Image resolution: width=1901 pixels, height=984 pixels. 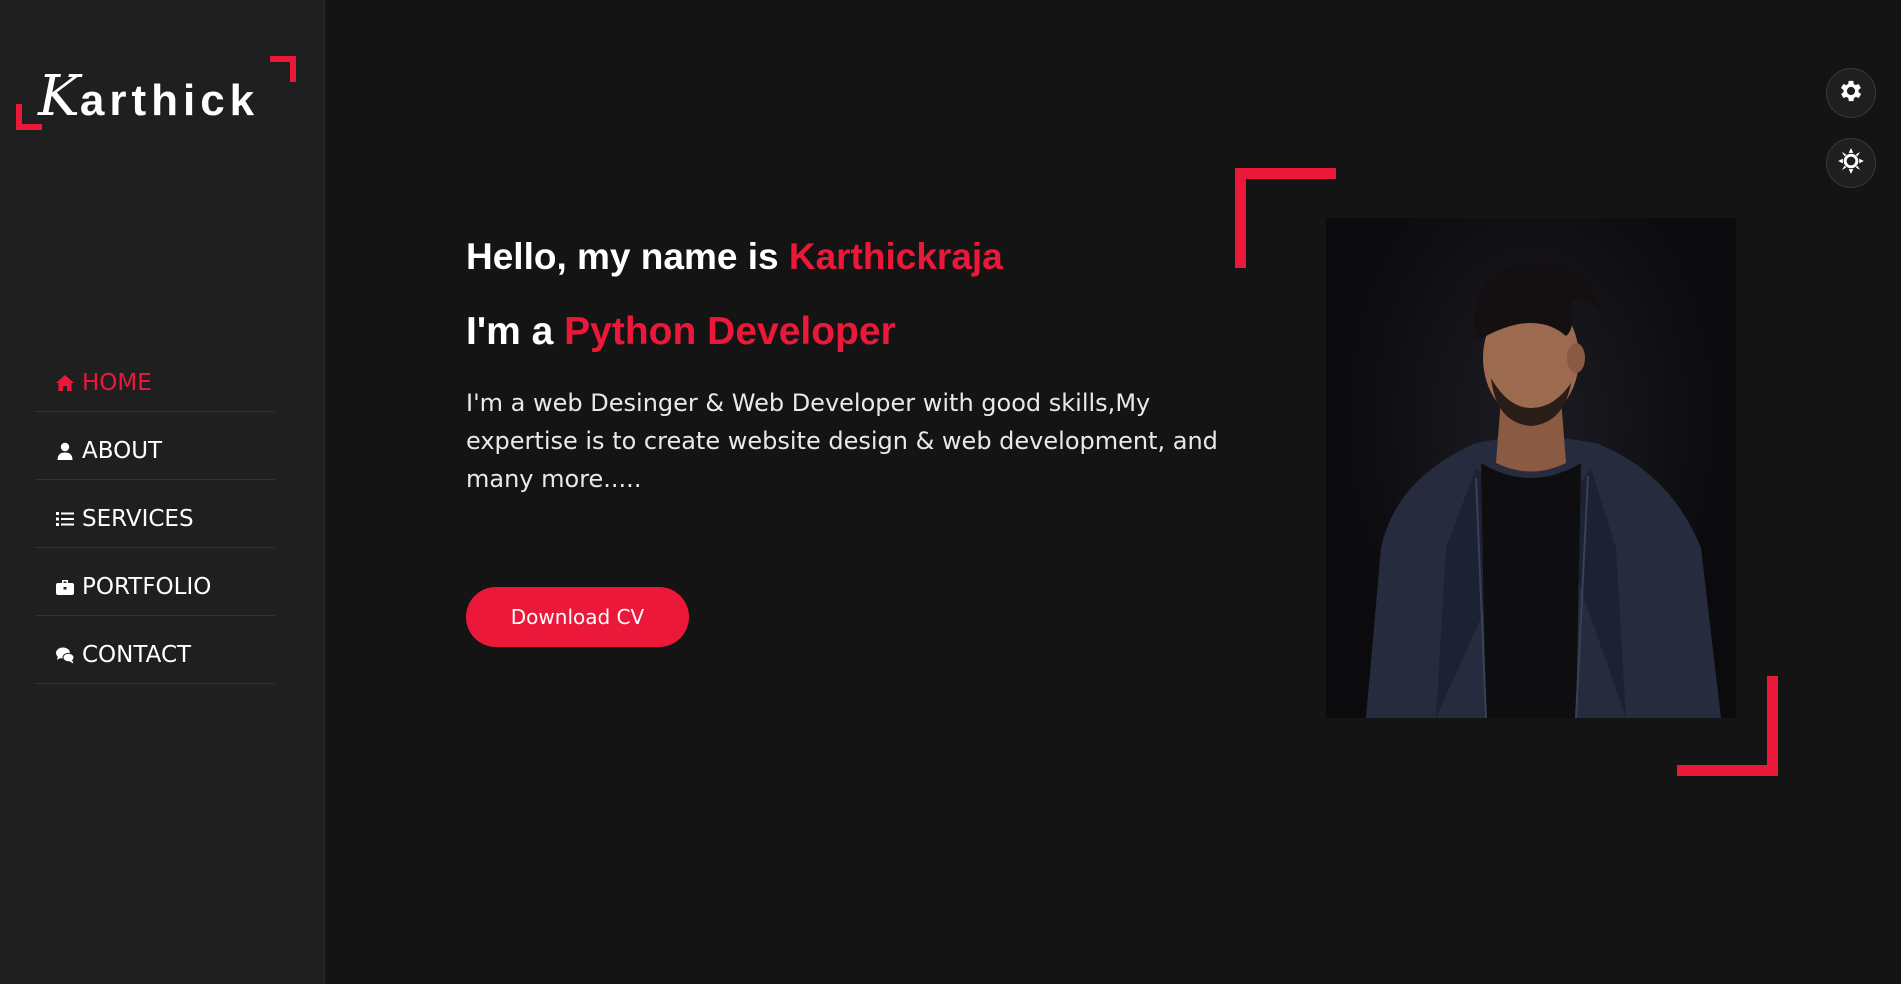 I want to click on theme-toggle, so click(x=1851, y=163).